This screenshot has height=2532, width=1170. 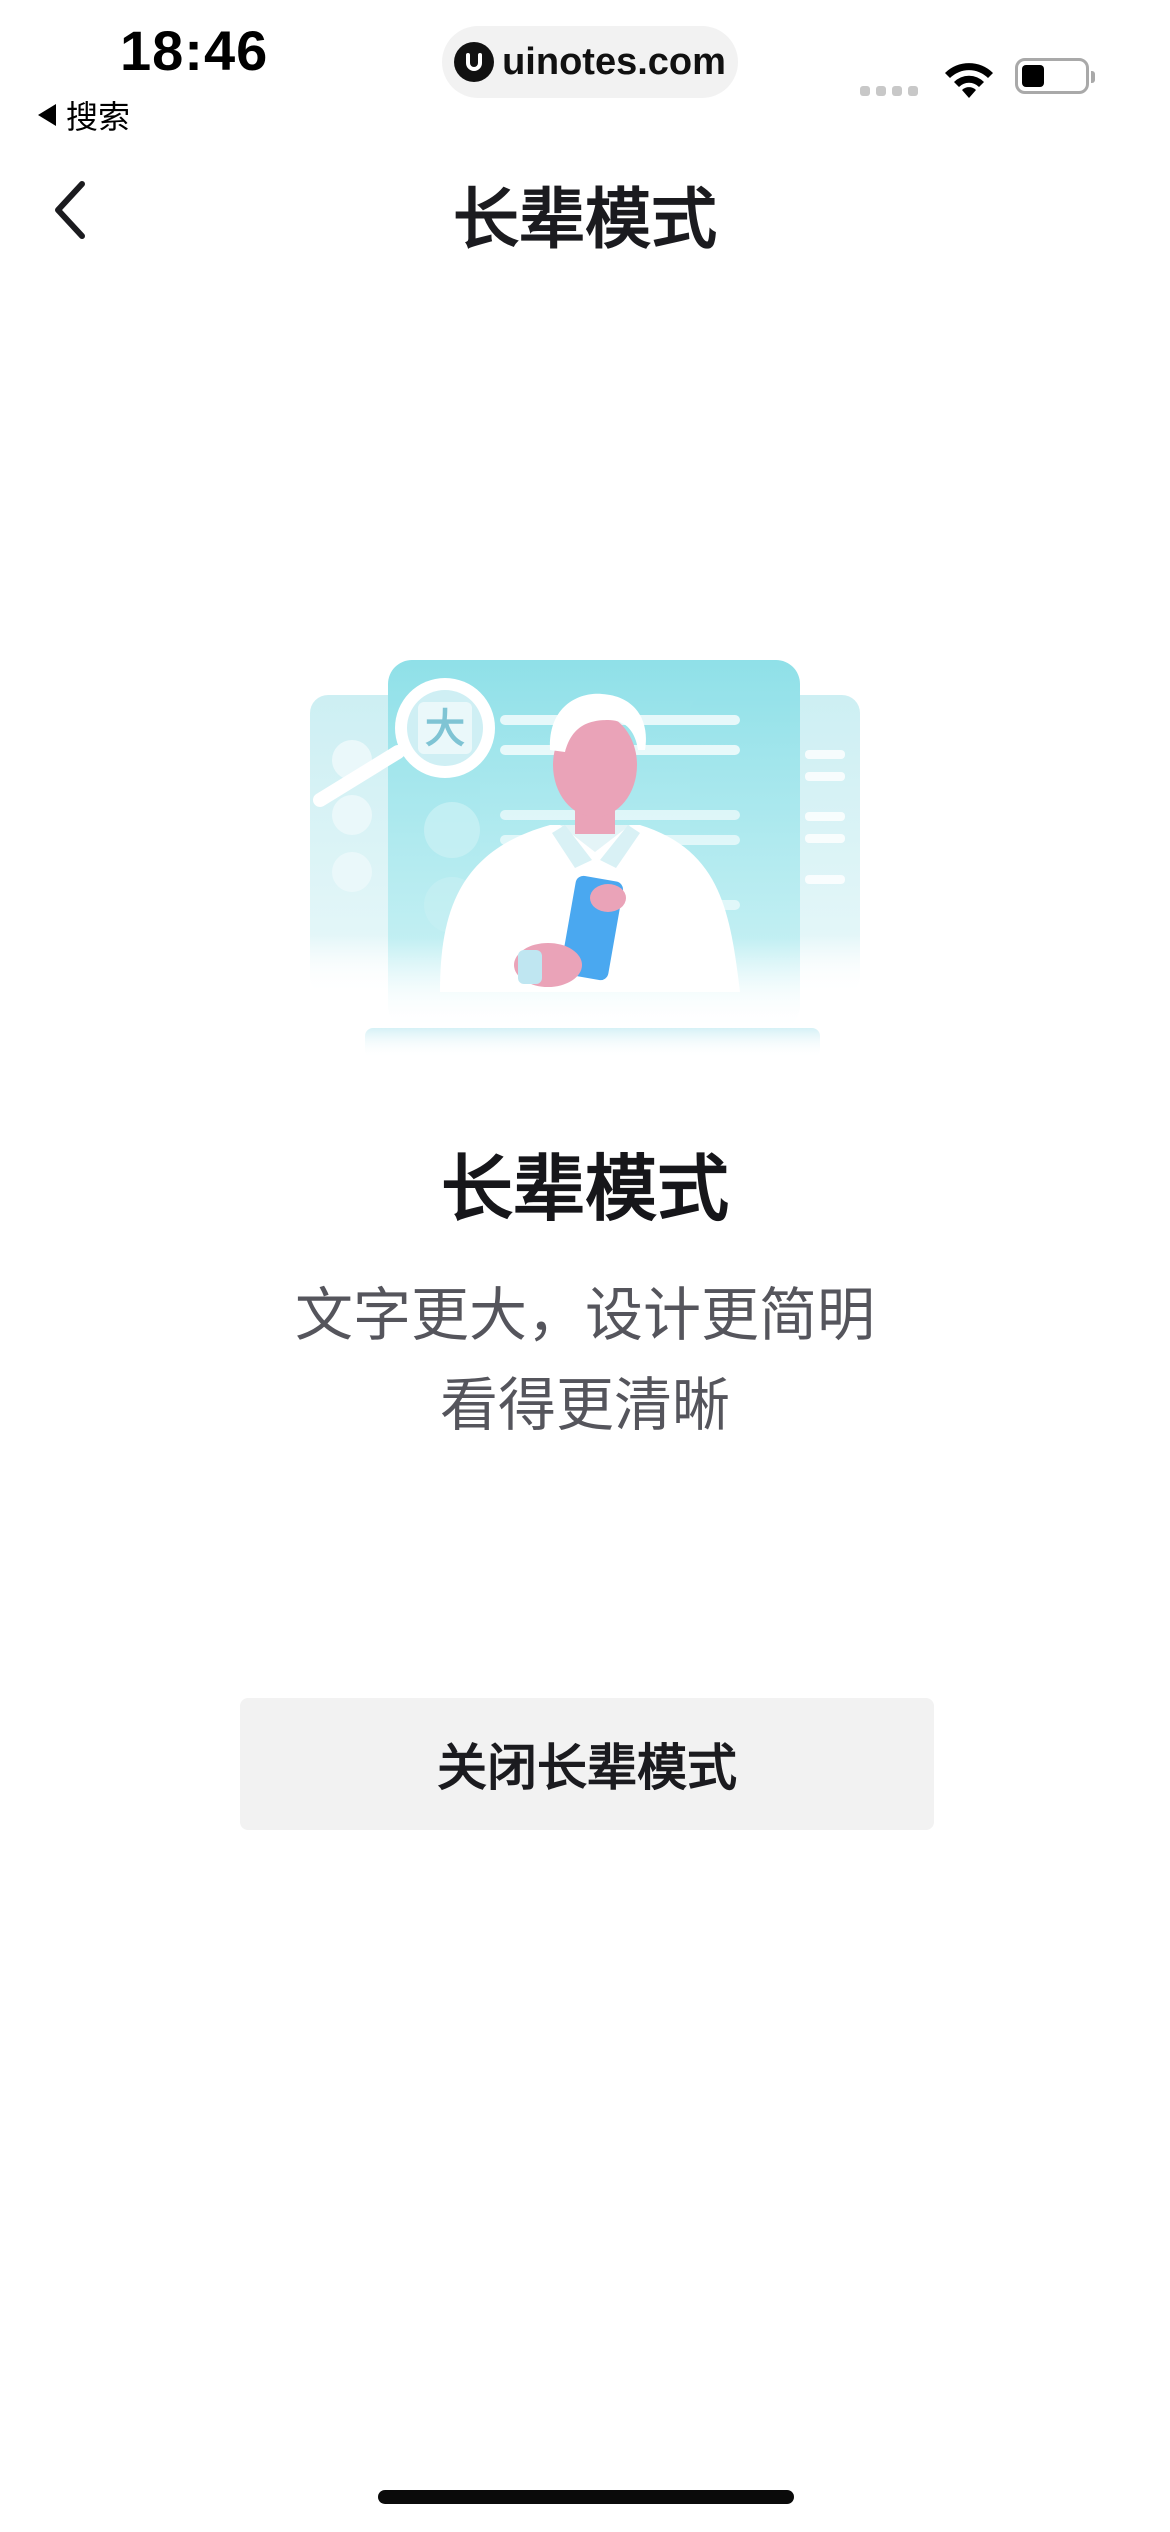 What do you see at coordinates (584, 1405) in the screenshot?
I see `description-line-2: 看得更清晰` at bounding box center [584, 1405].